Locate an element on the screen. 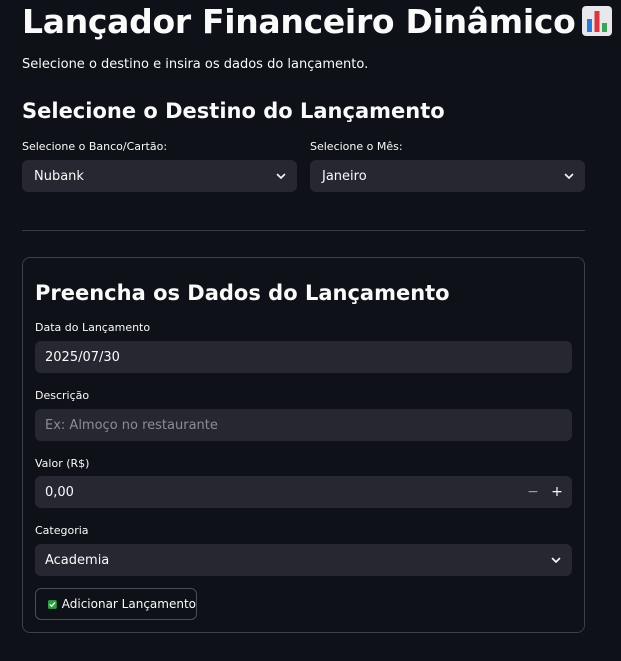 This screenshot has height=661, width=621. category-field-label: Categoria is located at coordinates (62, 530).